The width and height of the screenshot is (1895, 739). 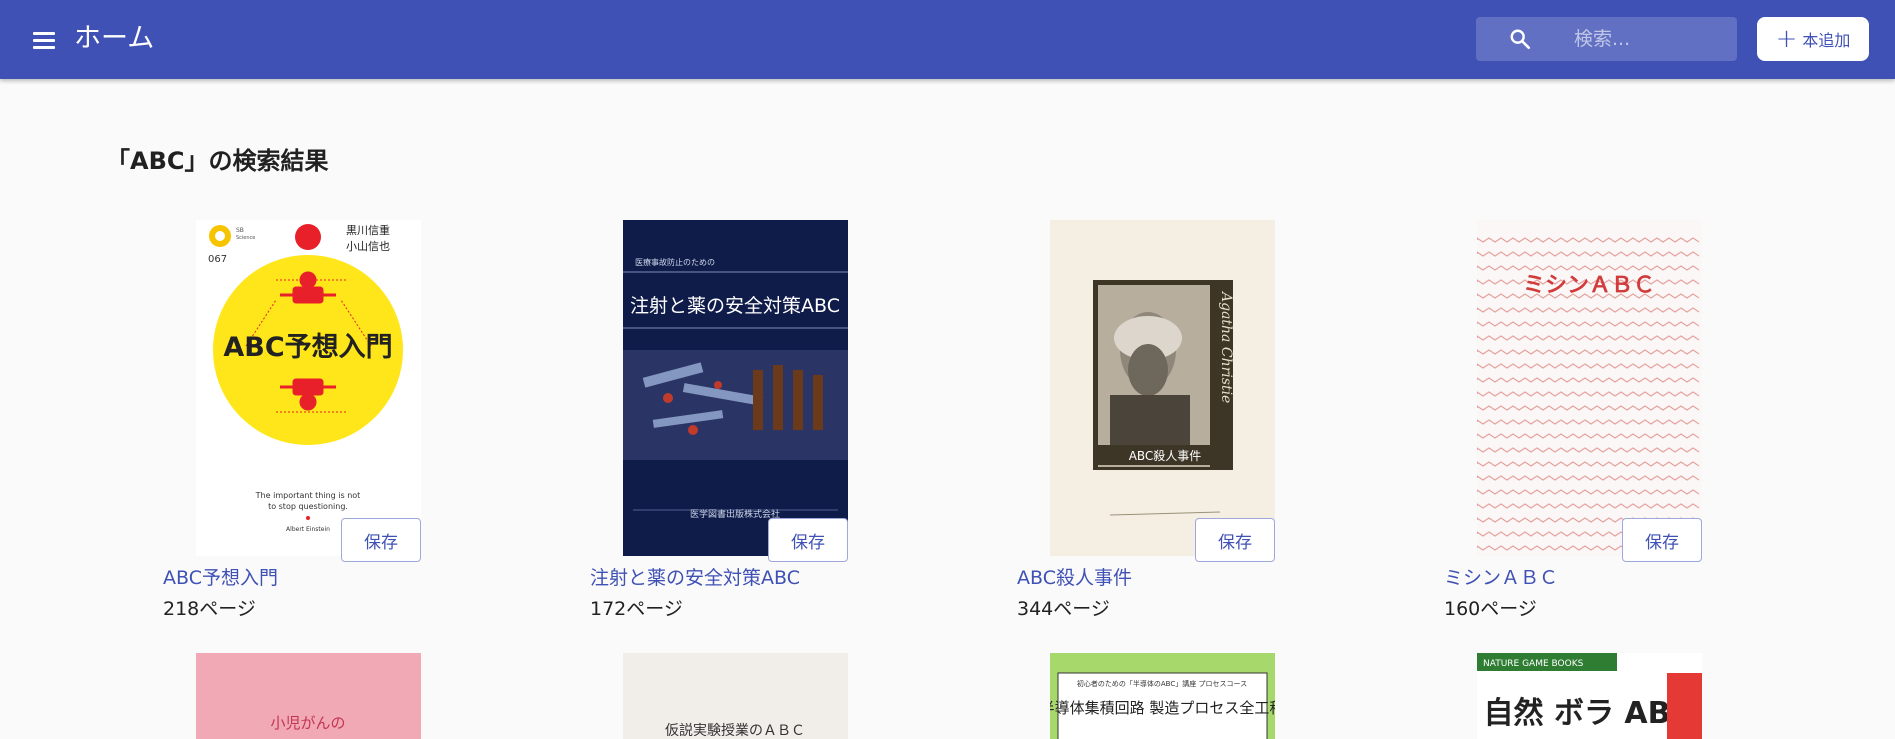 What do you see at coordinates (1165, 456) in the screenshot?
I see `svg-text: ABC殺人事件` at bounding box center [1165, 456].